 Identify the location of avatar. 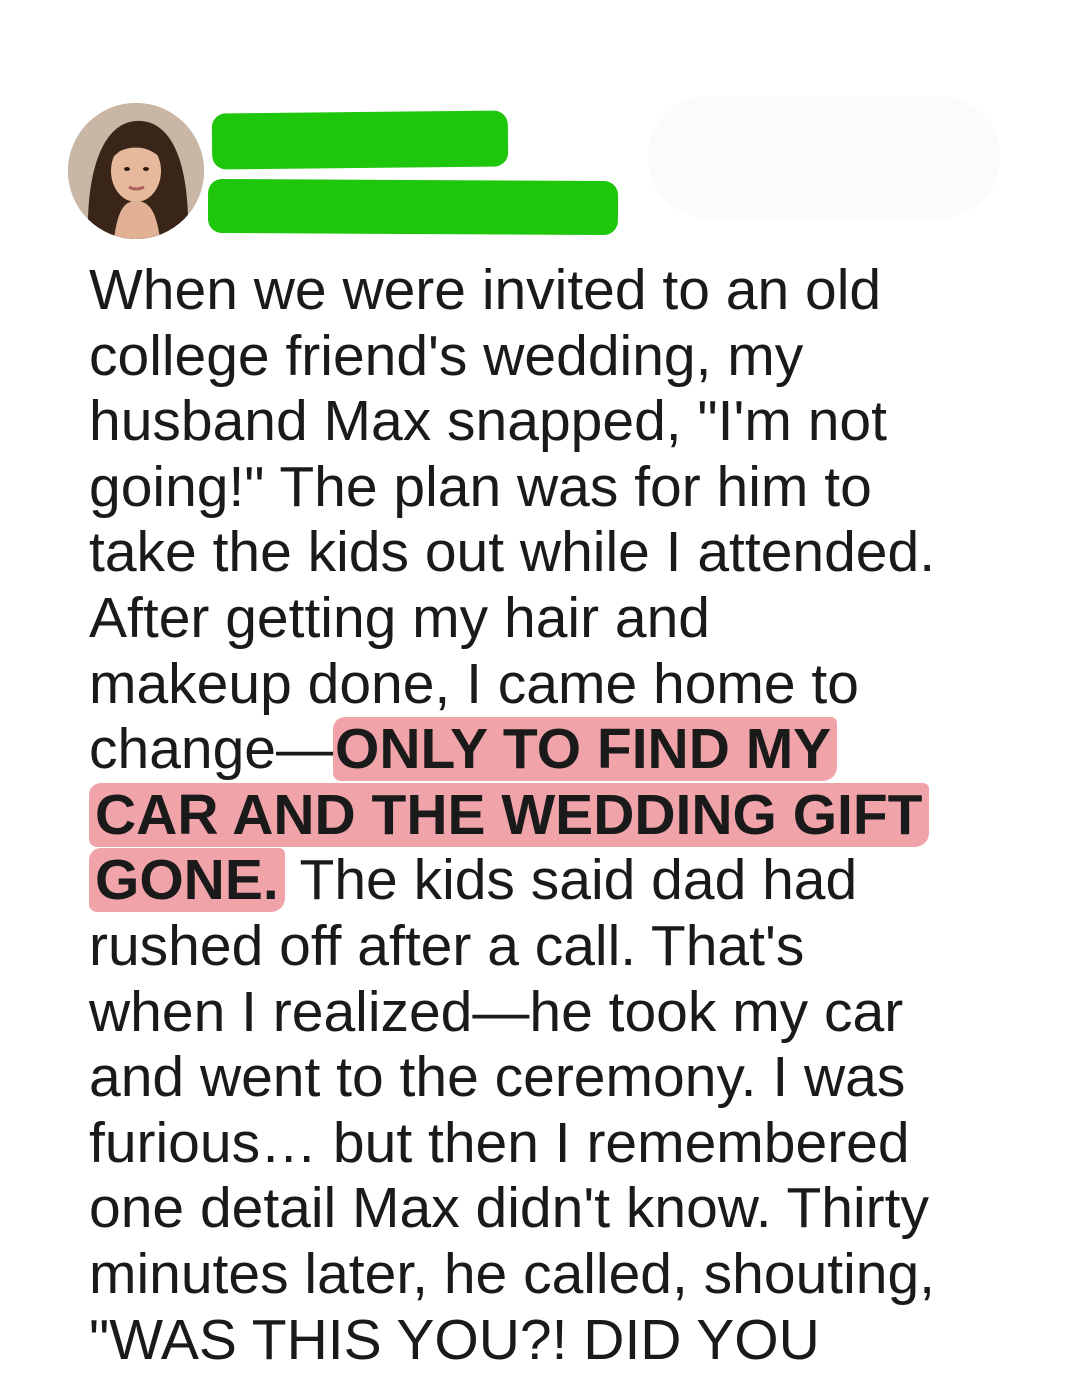
(136, 171).